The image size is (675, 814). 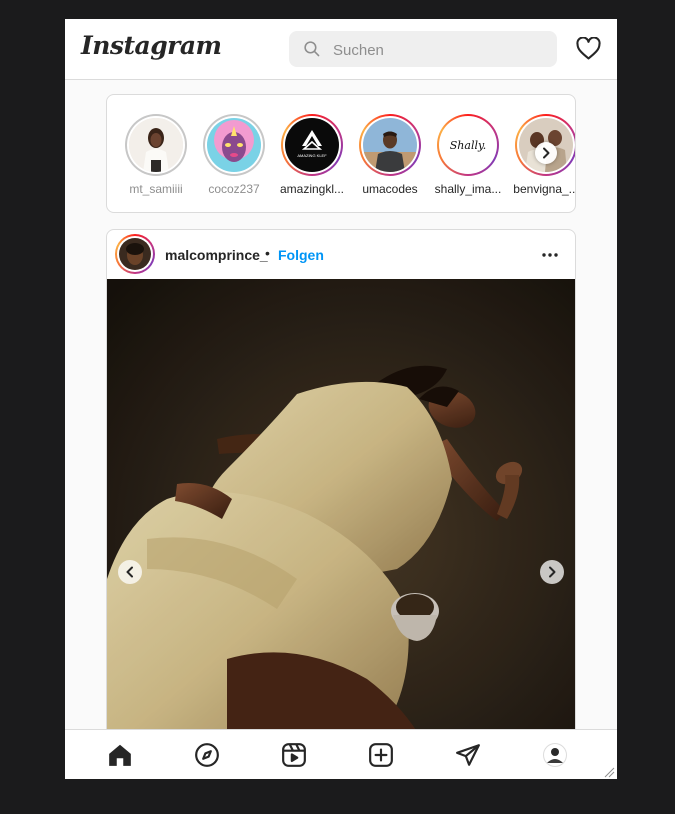 I want to click on chevron-left-icon, so click(x=129, y=572).